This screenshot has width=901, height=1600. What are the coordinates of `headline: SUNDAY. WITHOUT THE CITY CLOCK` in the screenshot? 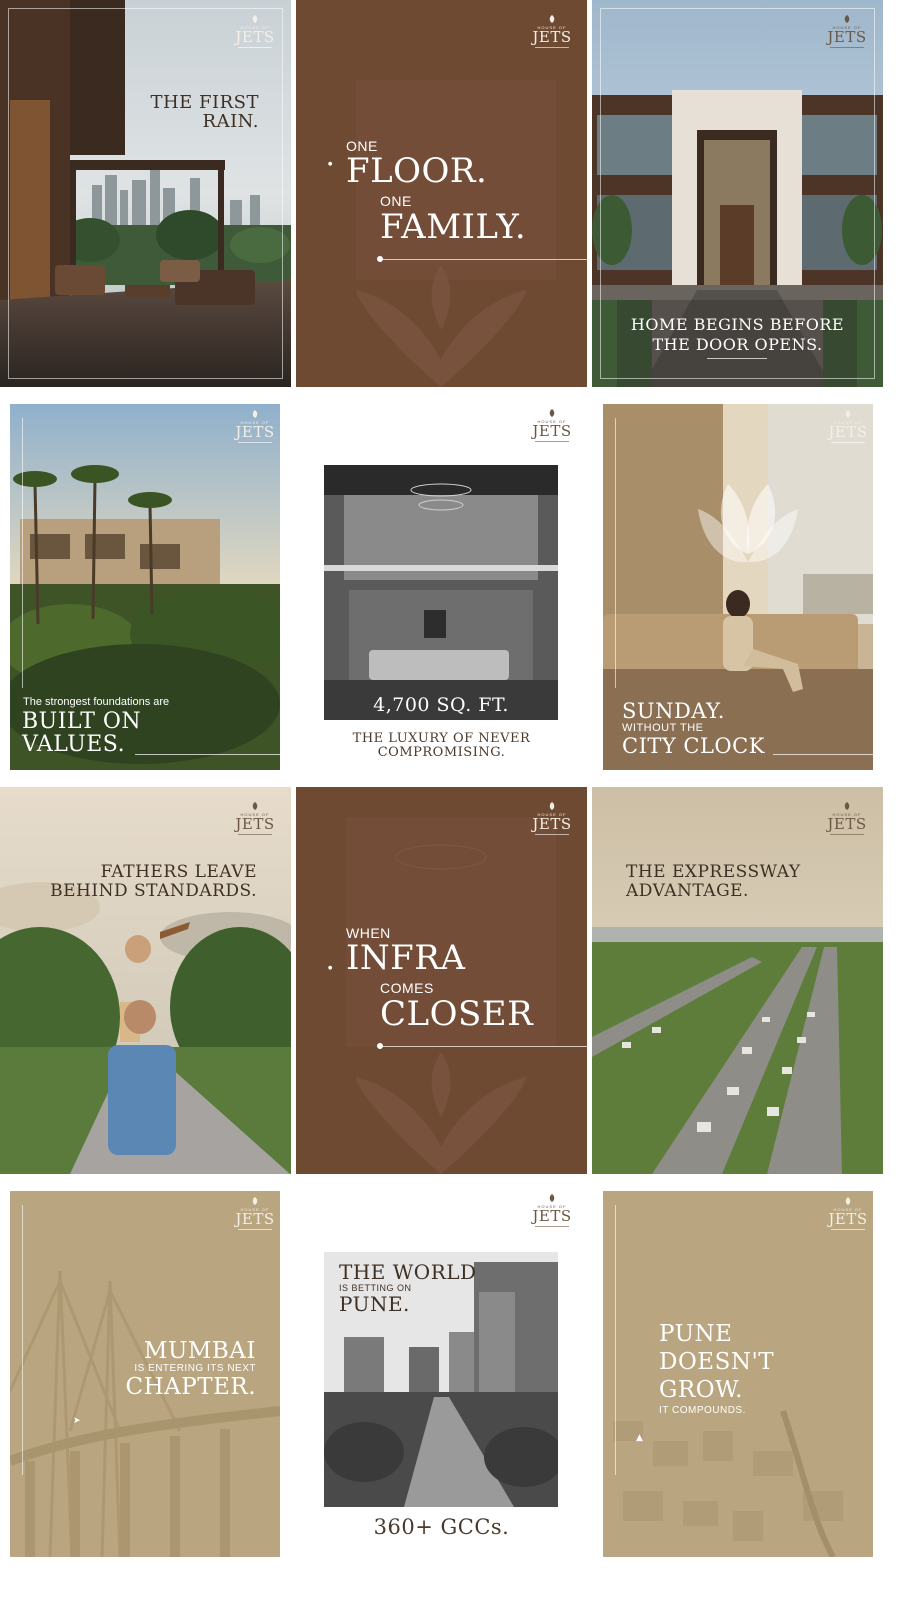 It's located at (693, 729).